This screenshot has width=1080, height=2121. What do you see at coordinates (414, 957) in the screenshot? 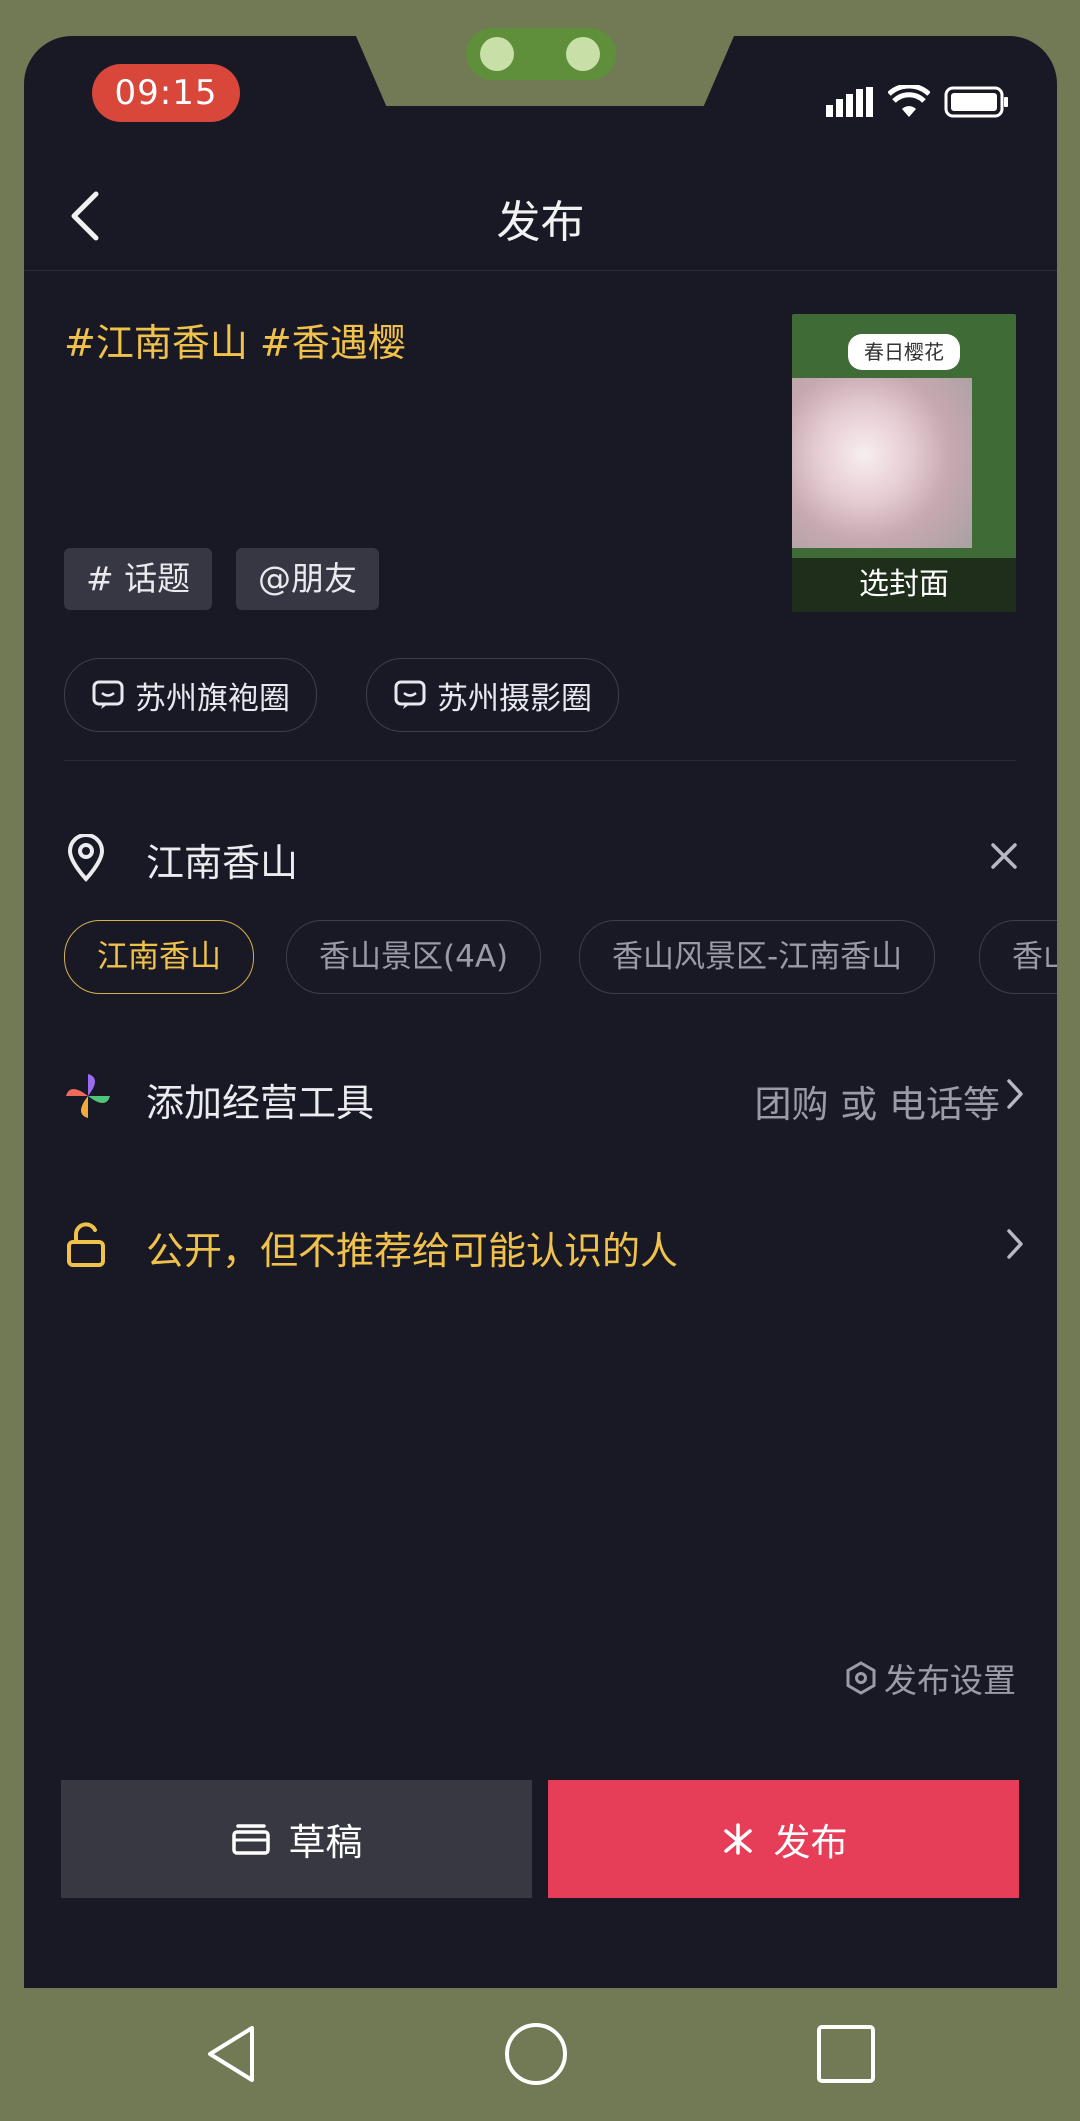
I see `location-suggestion-chip: 香山景区(4A)` at bounding box center [414, 957].